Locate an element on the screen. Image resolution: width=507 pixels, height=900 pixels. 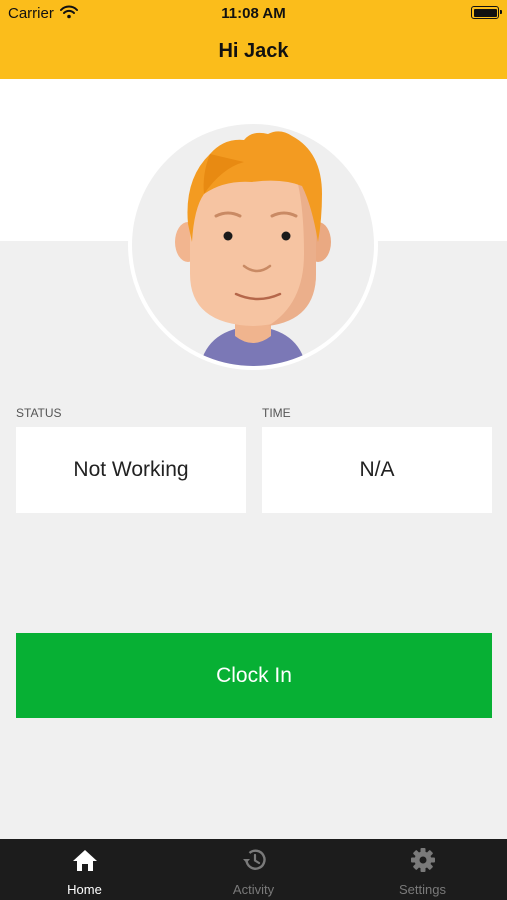
status-time: 11:08 AM is located at coordinates (253, 13).